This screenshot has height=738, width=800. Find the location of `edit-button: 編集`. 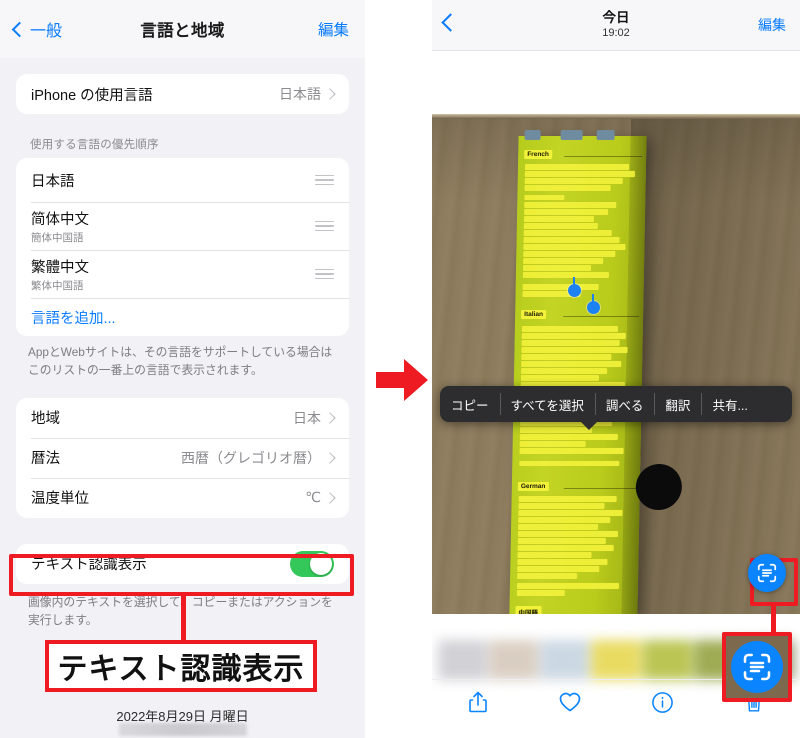

edit-button: 編集 is located at coordinates (333, 29).